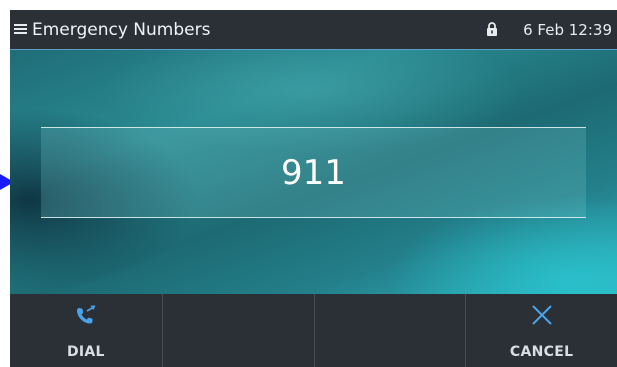 This screenshot has height=367, width=617. What do you see at coordinates (541, 330) in the screenshot?
I see `cancel-button: CANCEL` at bounding box center [541, 330].